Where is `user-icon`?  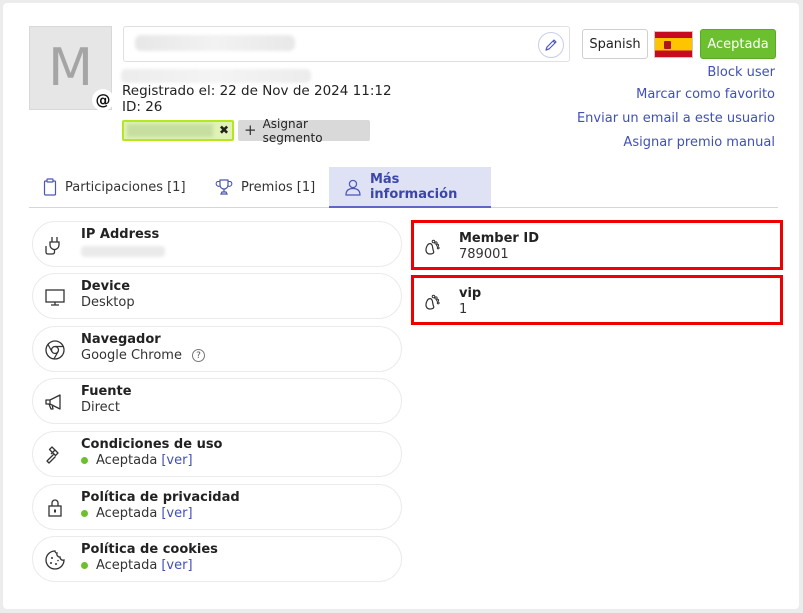 user-icon is located at coordinates (353, 187).